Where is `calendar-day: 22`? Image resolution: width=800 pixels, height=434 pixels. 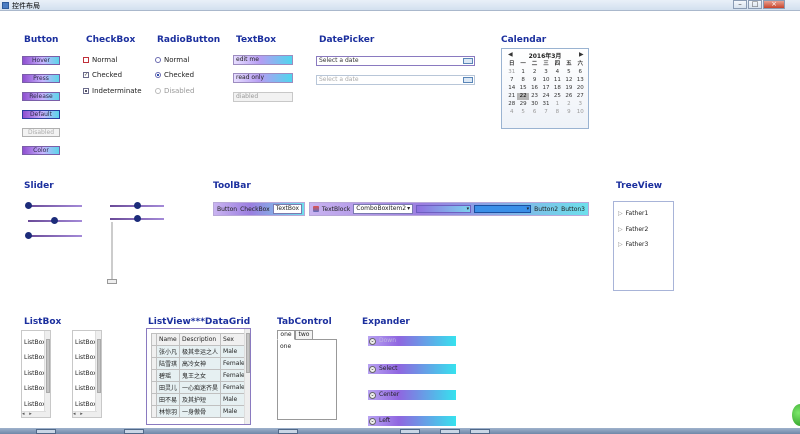
calendar-day: 22 is located at coordinates (523, 96).